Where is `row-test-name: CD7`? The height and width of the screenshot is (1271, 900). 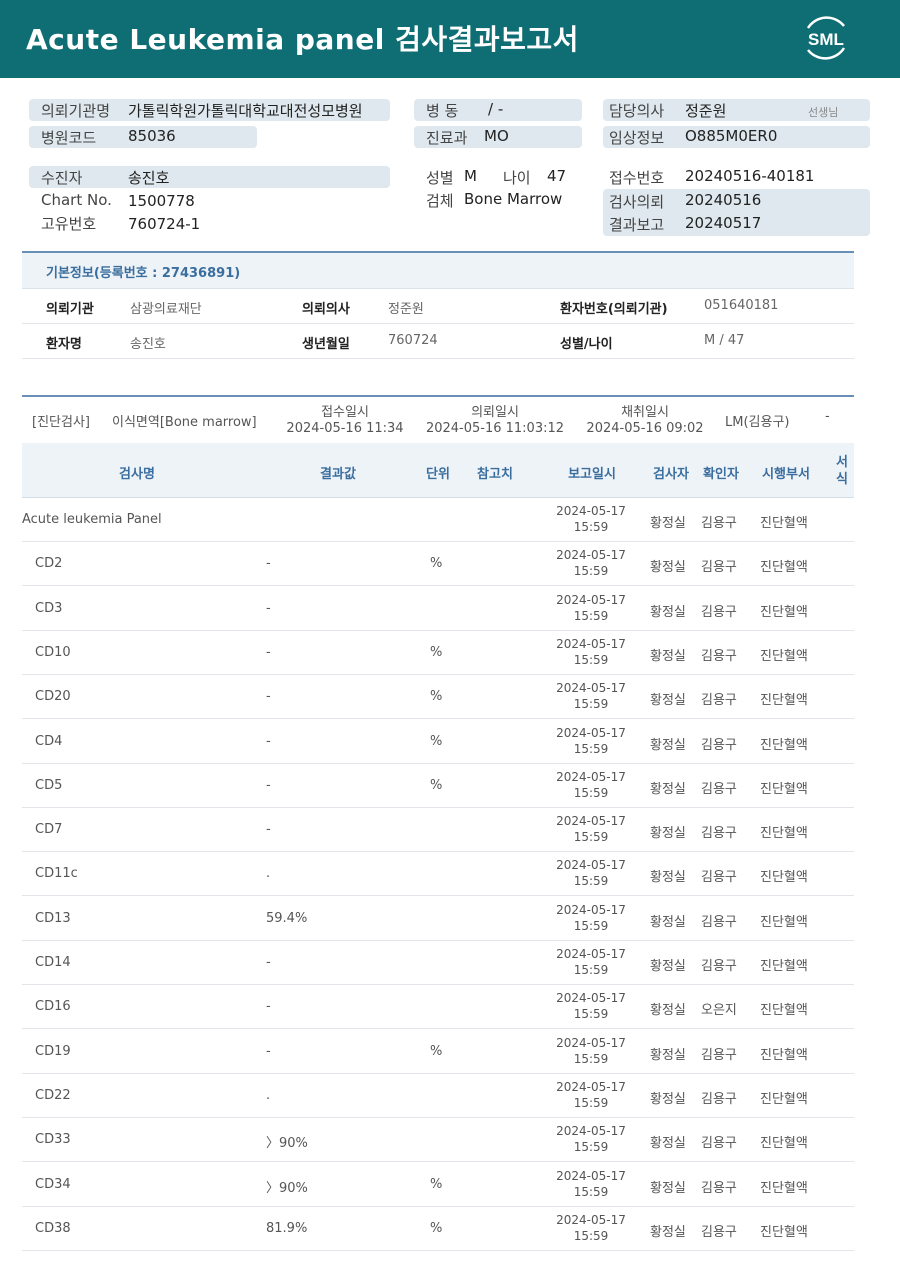 row-test-name: CD7 is located at coordinates (49, 830).